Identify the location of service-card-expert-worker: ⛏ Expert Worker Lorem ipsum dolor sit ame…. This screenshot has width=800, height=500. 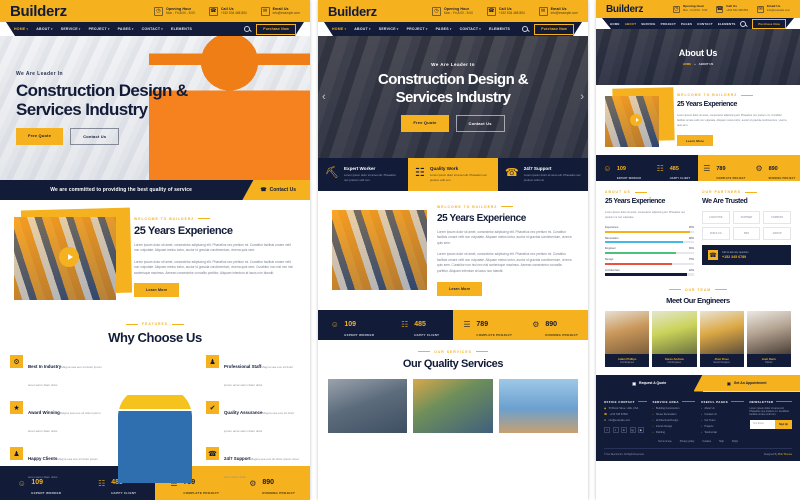
(363, 174).